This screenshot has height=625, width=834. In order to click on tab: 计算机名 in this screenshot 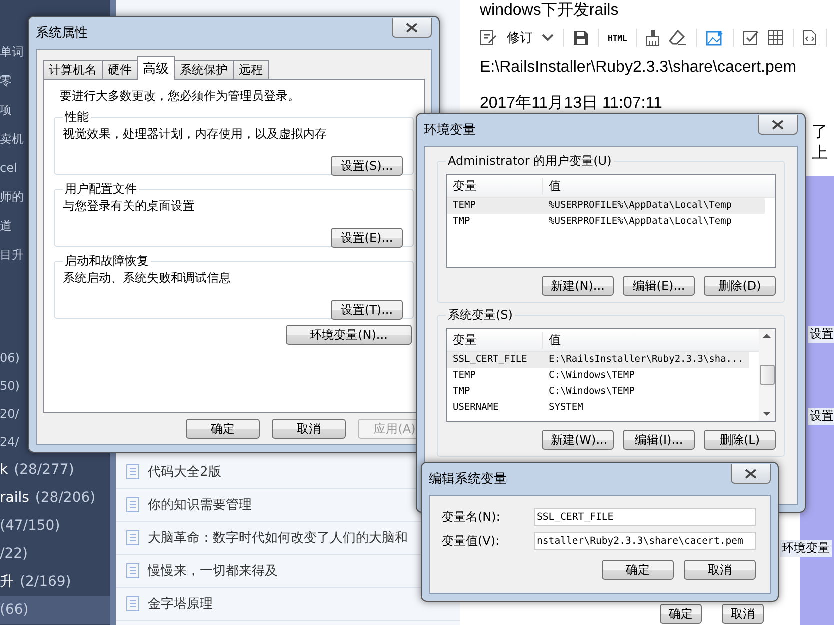, I will do `click(73, 70)`.